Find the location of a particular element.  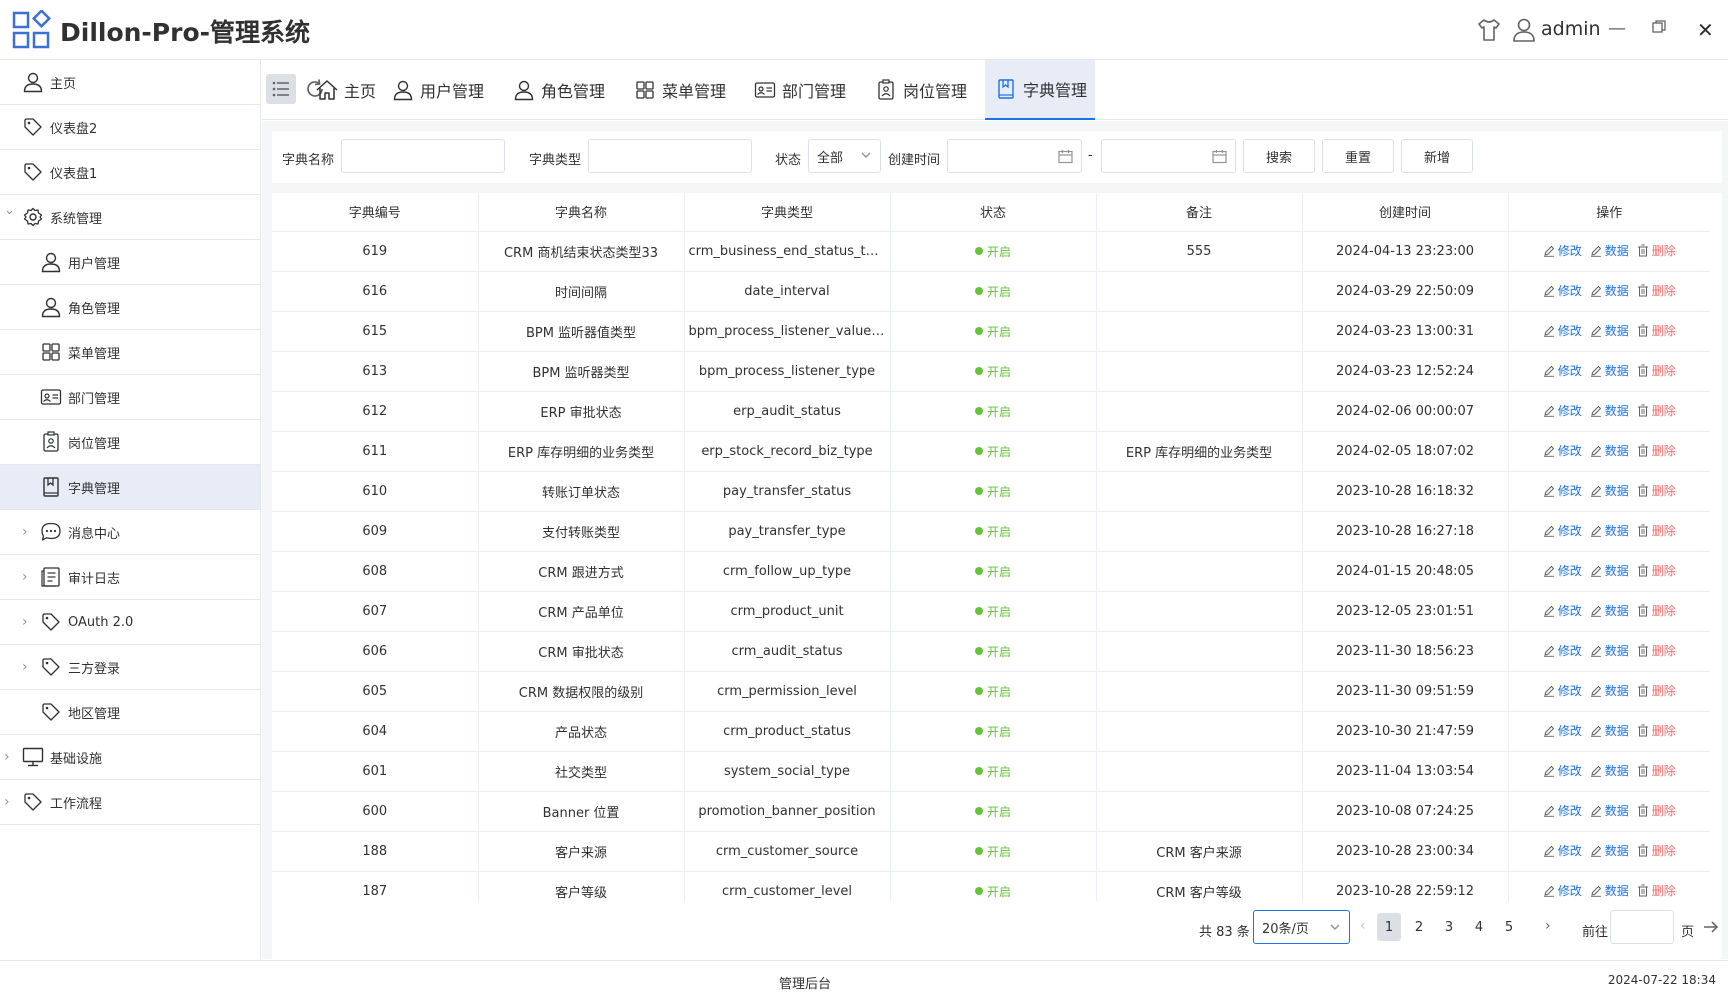

end-date-input is located at coordinates (1168, 156).